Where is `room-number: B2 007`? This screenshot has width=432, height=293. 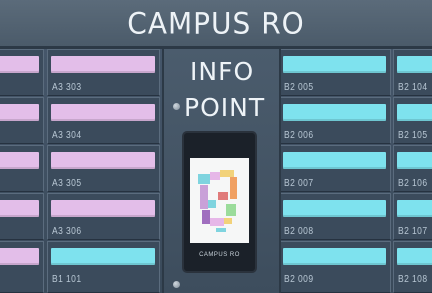 room-number: B2 007 is located at coordinates (299, 183).